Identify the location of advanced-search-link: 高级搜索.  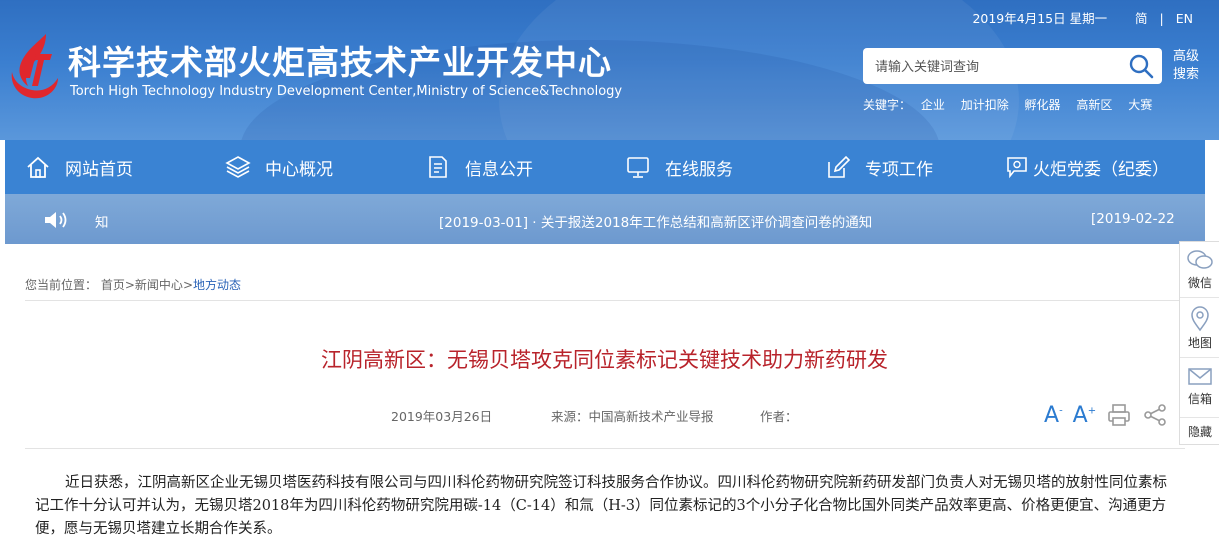
(1189, 66).